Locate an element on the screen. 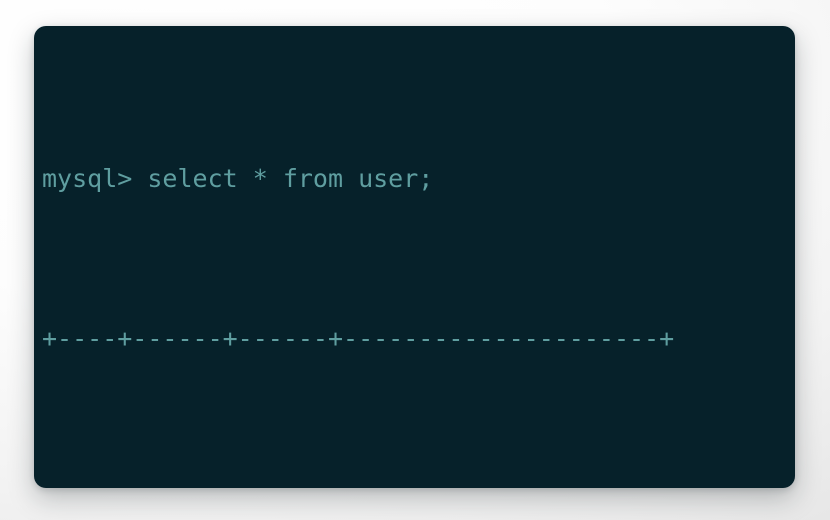 The width and height of the screenshot is (830, 520). terminal-line-query-1-command: mysql> select * from user; is located at coordinates (238, 178).